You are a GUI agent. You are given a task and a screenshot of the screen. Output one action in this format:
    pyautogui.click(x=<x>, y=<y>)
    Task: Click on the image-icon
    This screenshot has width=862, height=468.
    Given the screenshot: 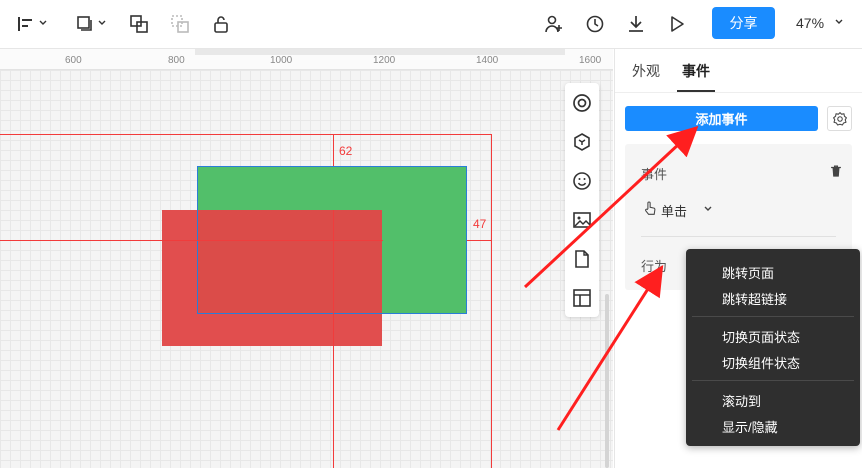 What is the action you would take?
    pyautogui.click(x=582, y=220)
    